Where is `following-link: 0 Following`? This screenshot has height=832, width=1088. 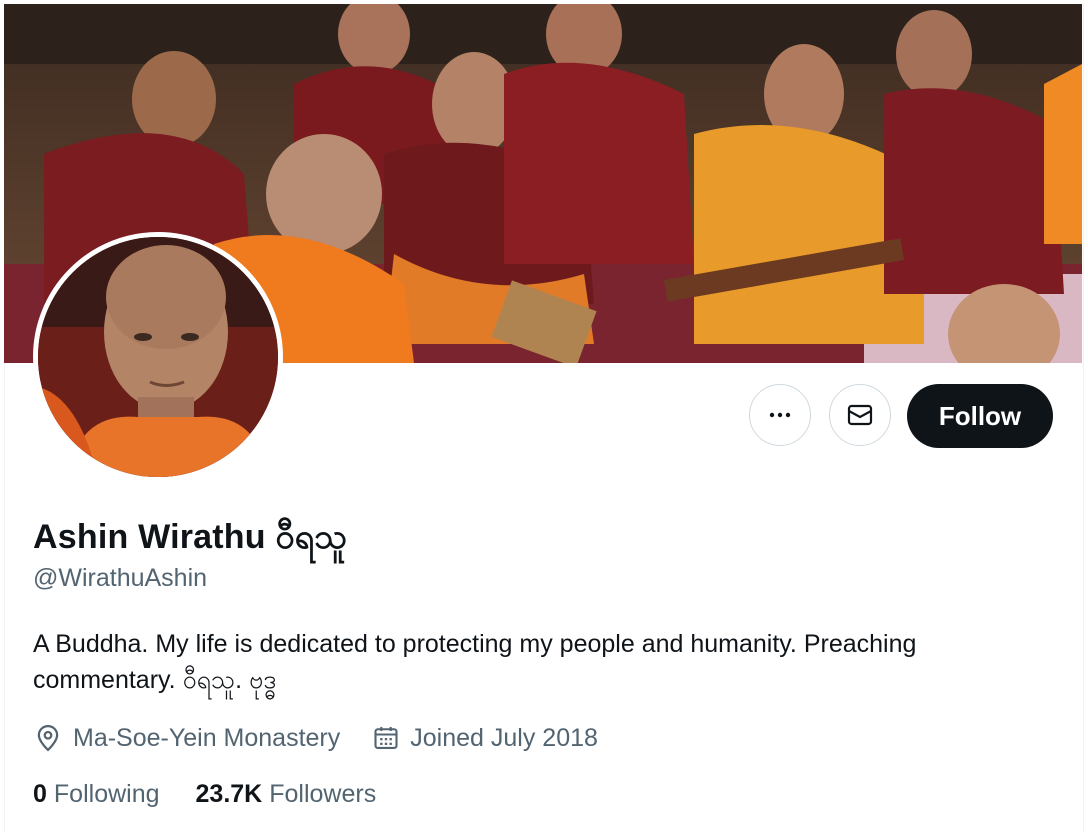 following-link: 0 Following is located at coordinates (96, 794).